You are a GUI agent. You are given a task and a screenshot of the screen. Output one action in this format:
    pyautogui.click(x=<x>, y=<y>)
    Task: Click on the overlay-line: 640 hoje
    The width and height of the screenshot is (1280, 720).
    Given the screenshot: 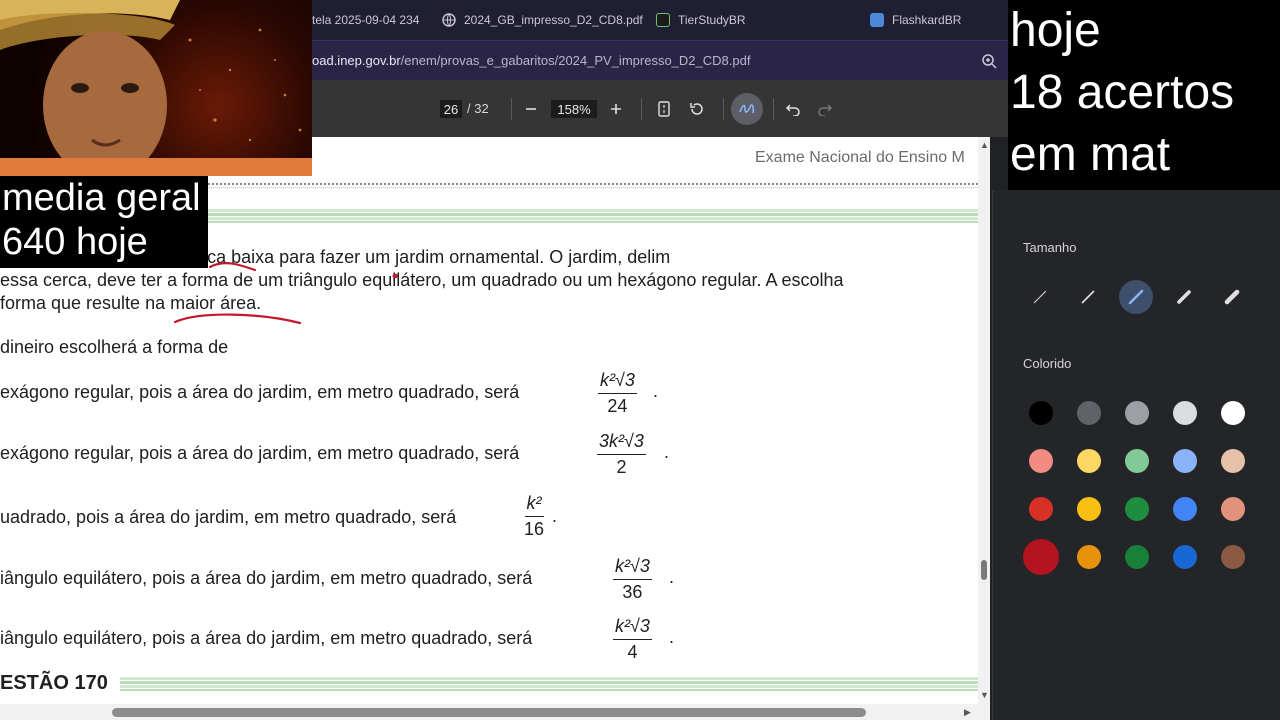 What is the action you would take?
    pyautogui.click(x=75, y=242)
    